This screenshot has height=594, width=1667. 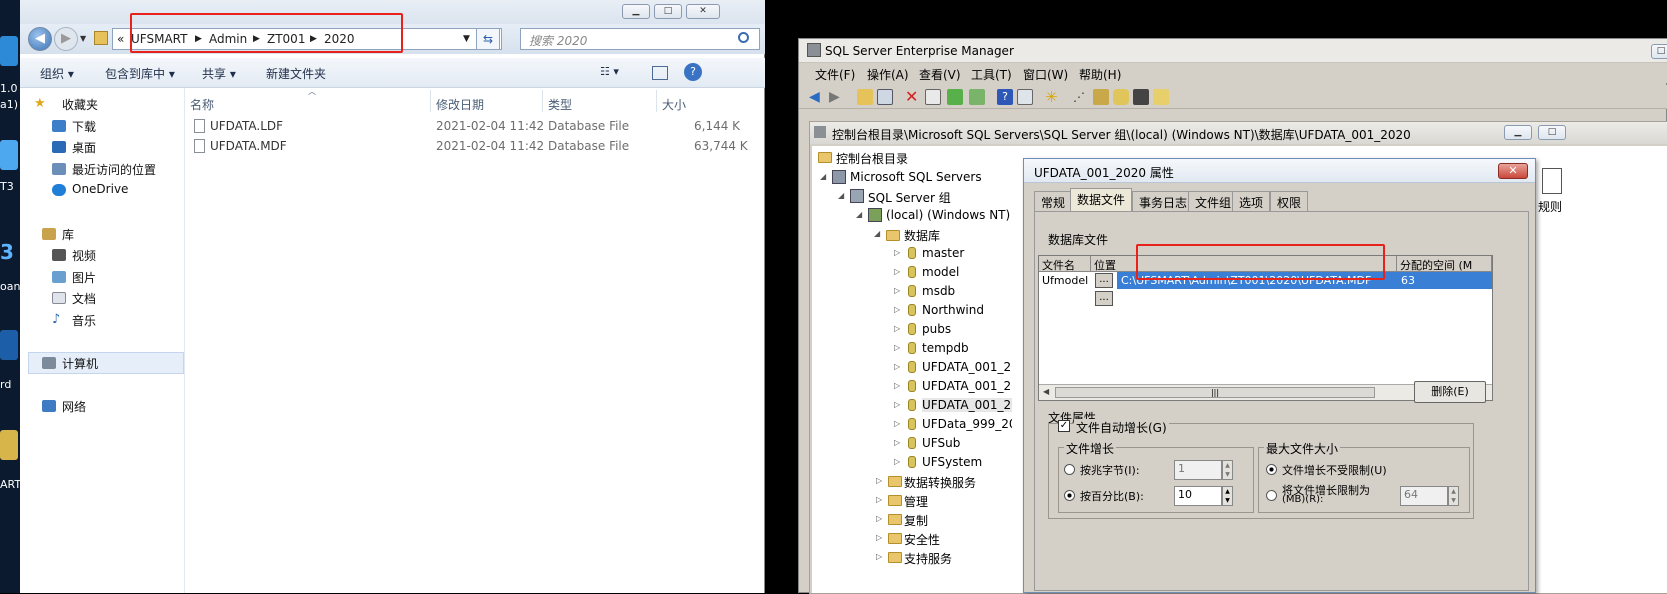 I want to click on tree-root: 控制台根目录, so click(x=872, y=158).